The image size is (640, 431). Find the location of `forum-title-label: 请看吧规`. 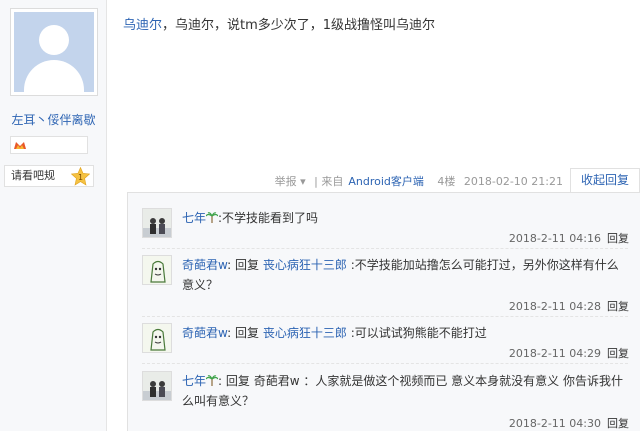

forum-title-label: 请看吧规 is located at coordinates (33, 175).